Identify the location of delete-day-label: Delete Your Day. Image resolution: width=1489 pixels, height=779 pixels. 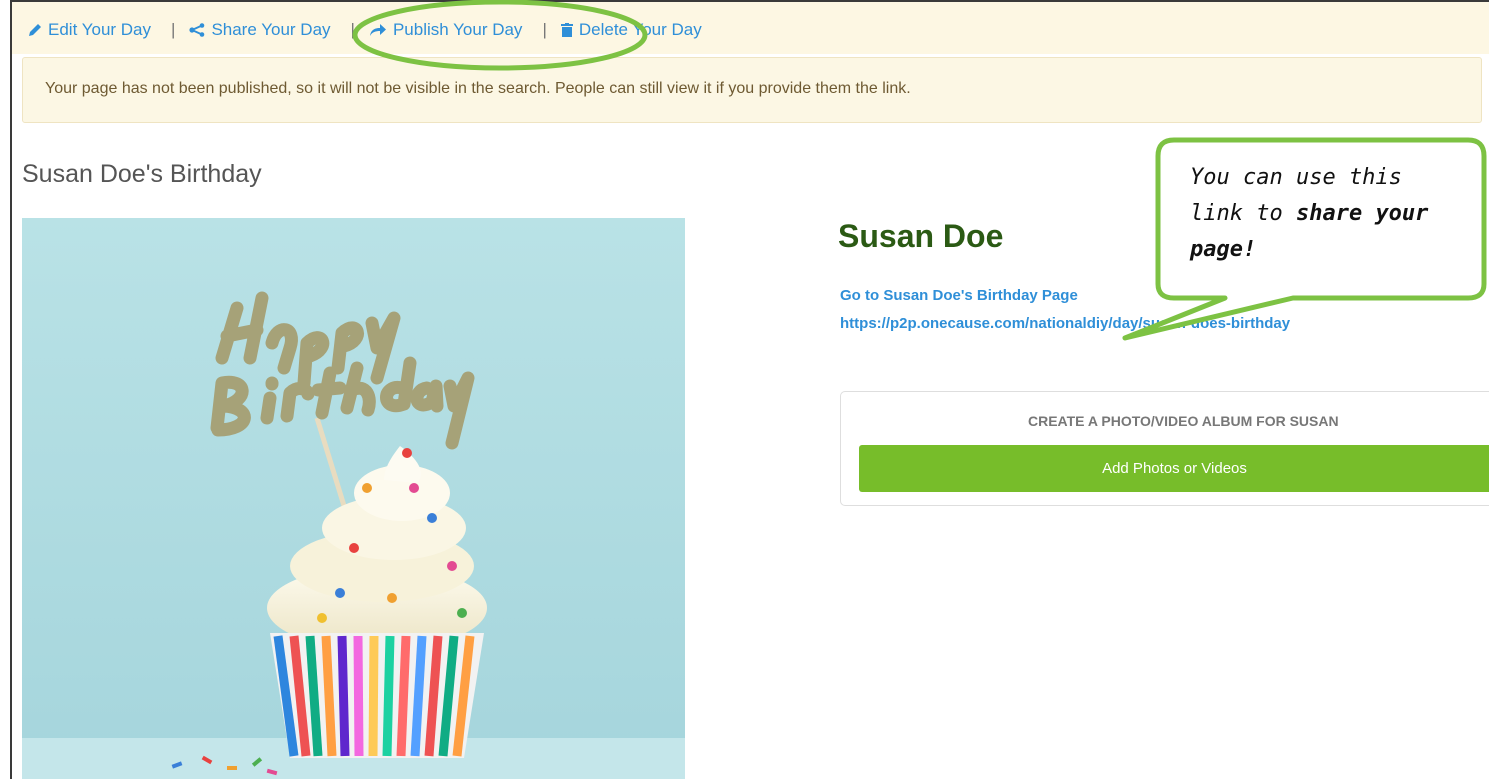
(640, 29).